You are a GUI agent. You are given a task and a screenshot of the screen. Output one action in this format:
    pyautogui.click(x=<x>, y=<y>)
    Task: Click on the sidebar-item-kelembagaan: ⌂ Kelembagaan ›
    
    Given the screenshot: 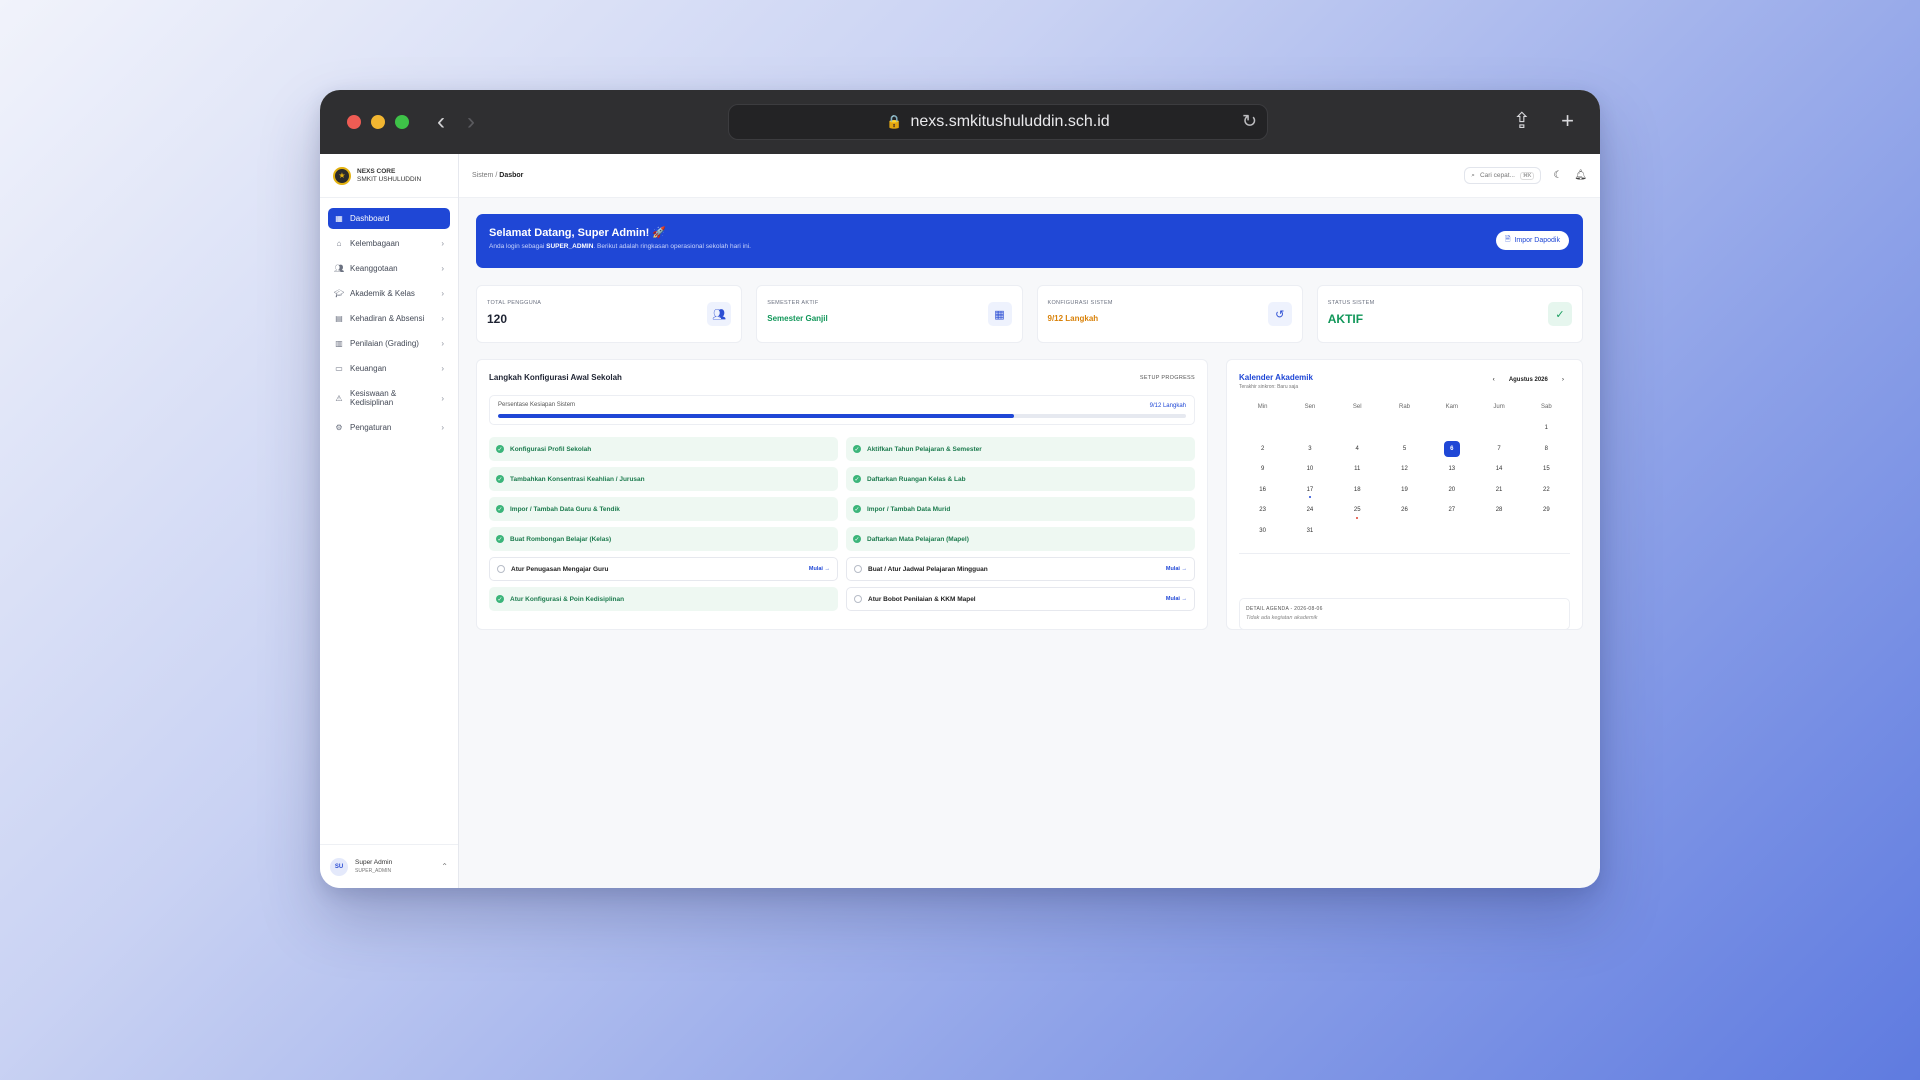 What is the action you would take?
    pyautogui.click(x=389, y=243)
    